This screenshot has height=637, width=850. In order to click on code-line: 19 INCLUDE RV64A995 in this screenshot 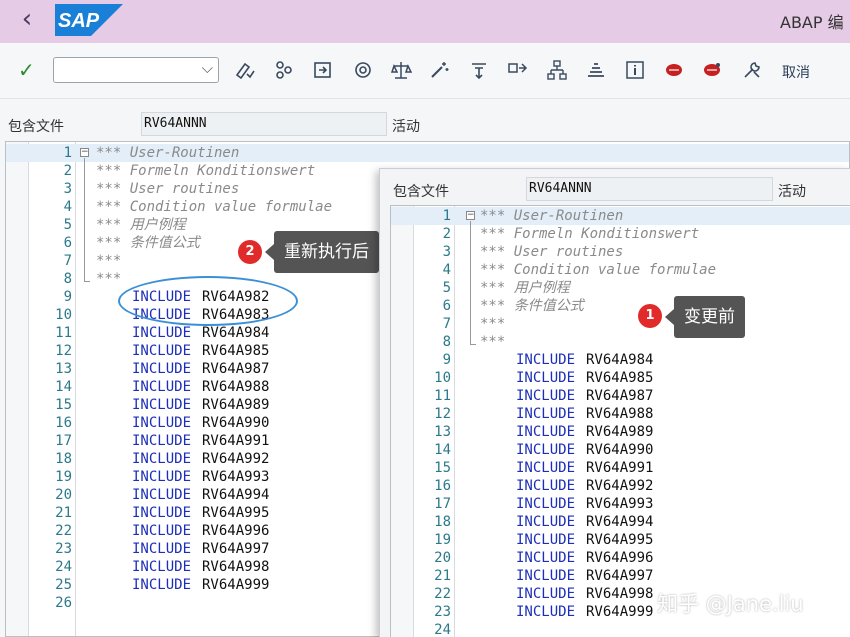, I will do `click(620, 540)`.